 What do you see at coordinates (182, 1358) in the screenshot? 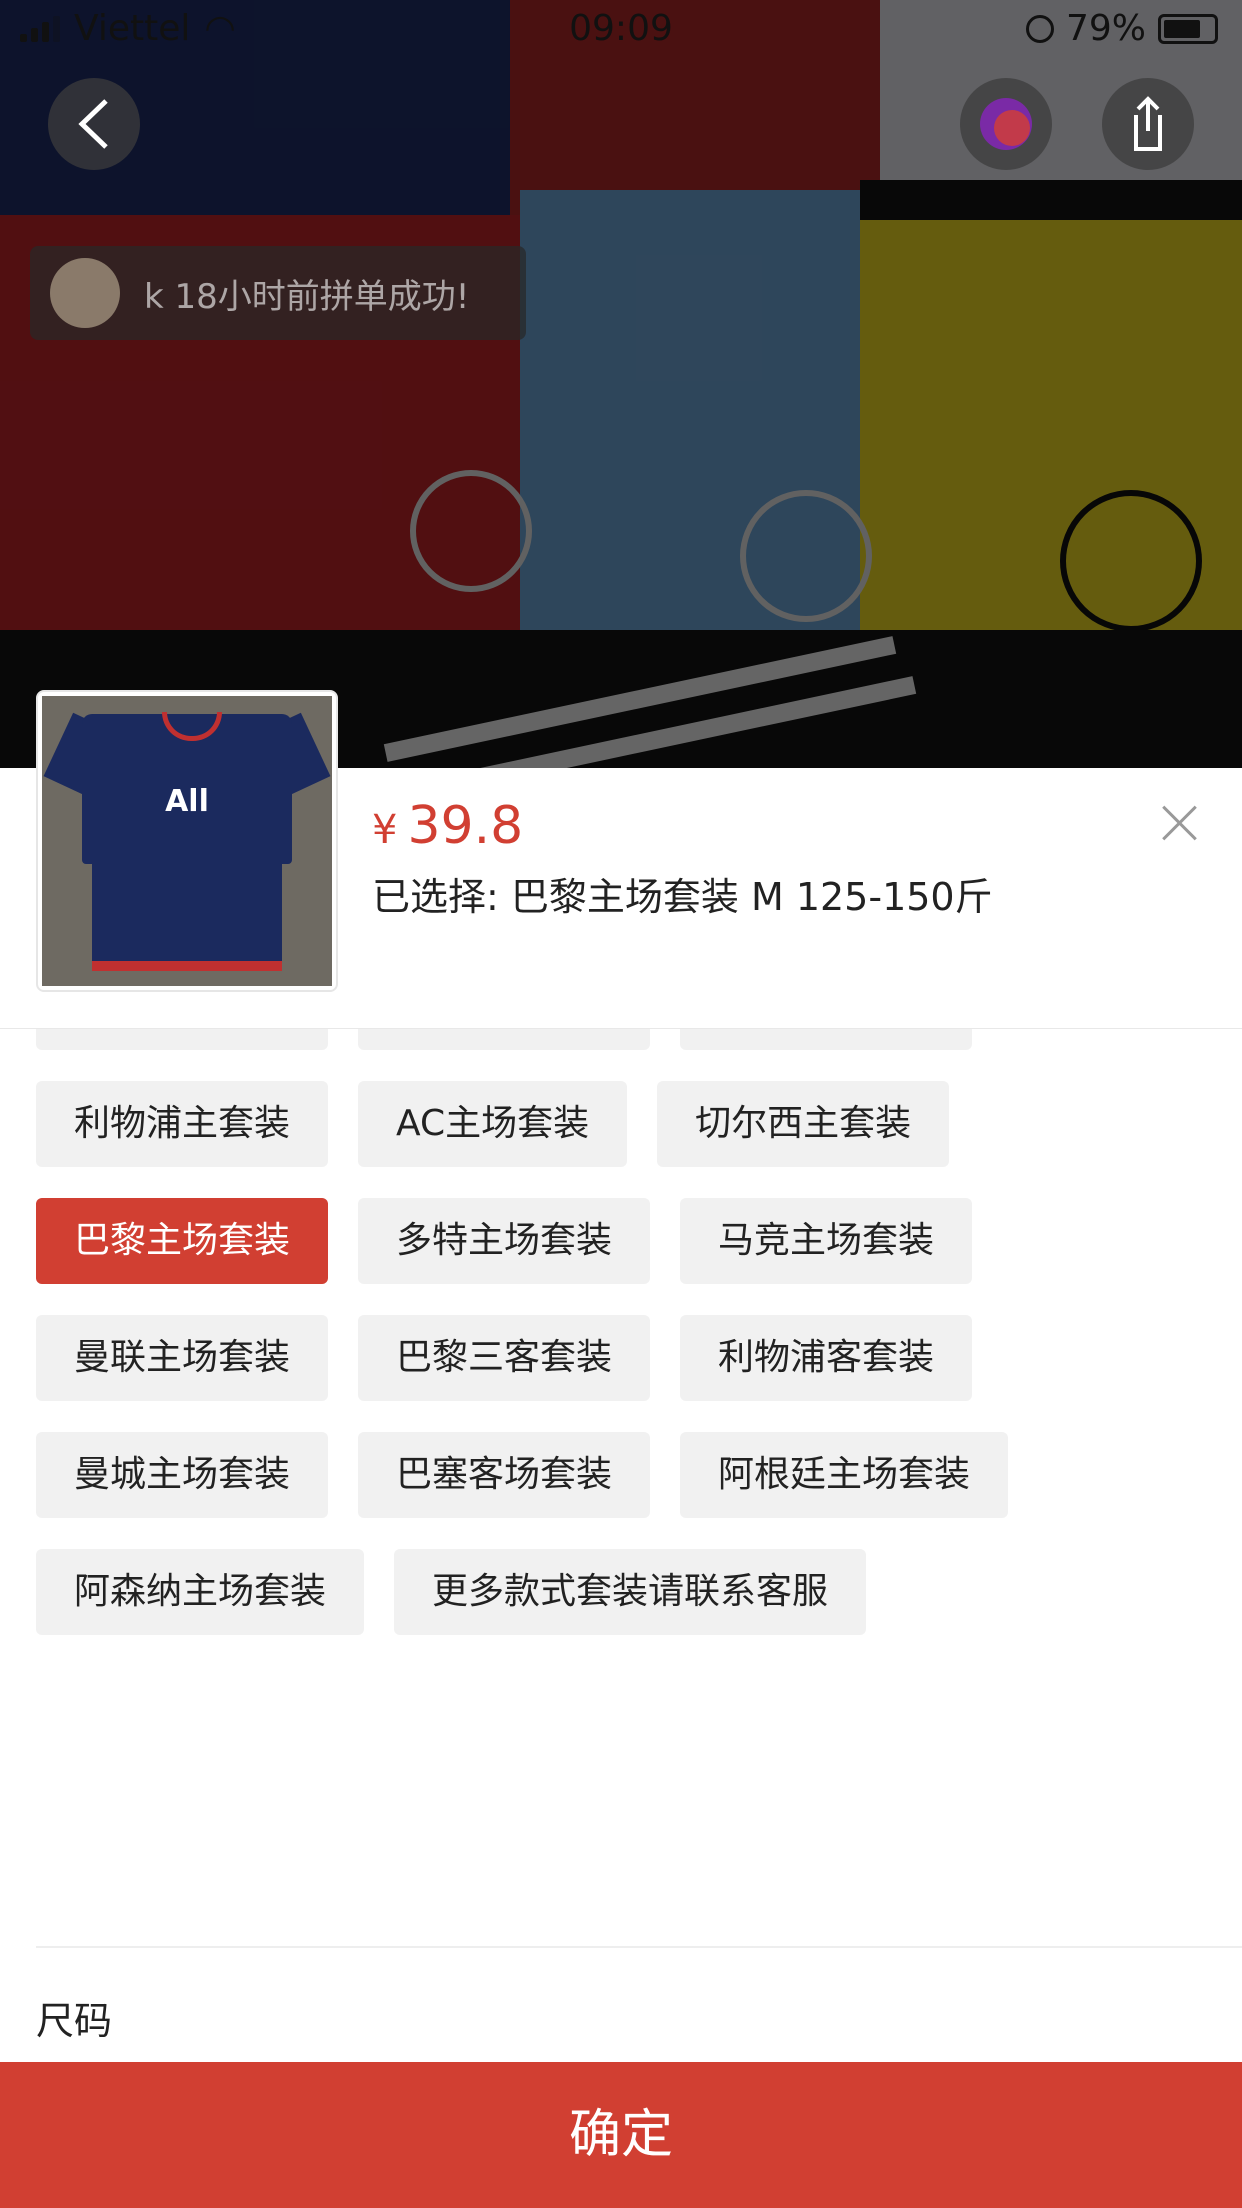
I see `option-chip: 曼联主场套装` at bounding box center [182, 1358].